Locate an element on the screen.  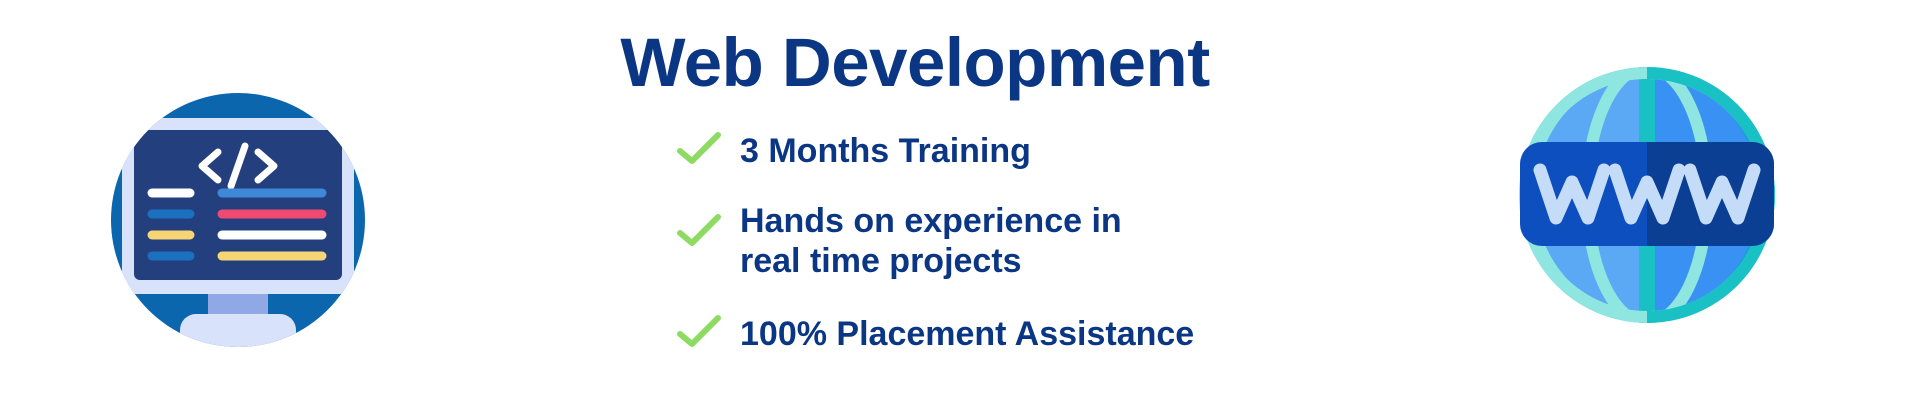
www-globe-icon is located at coordinates (1647, 195).